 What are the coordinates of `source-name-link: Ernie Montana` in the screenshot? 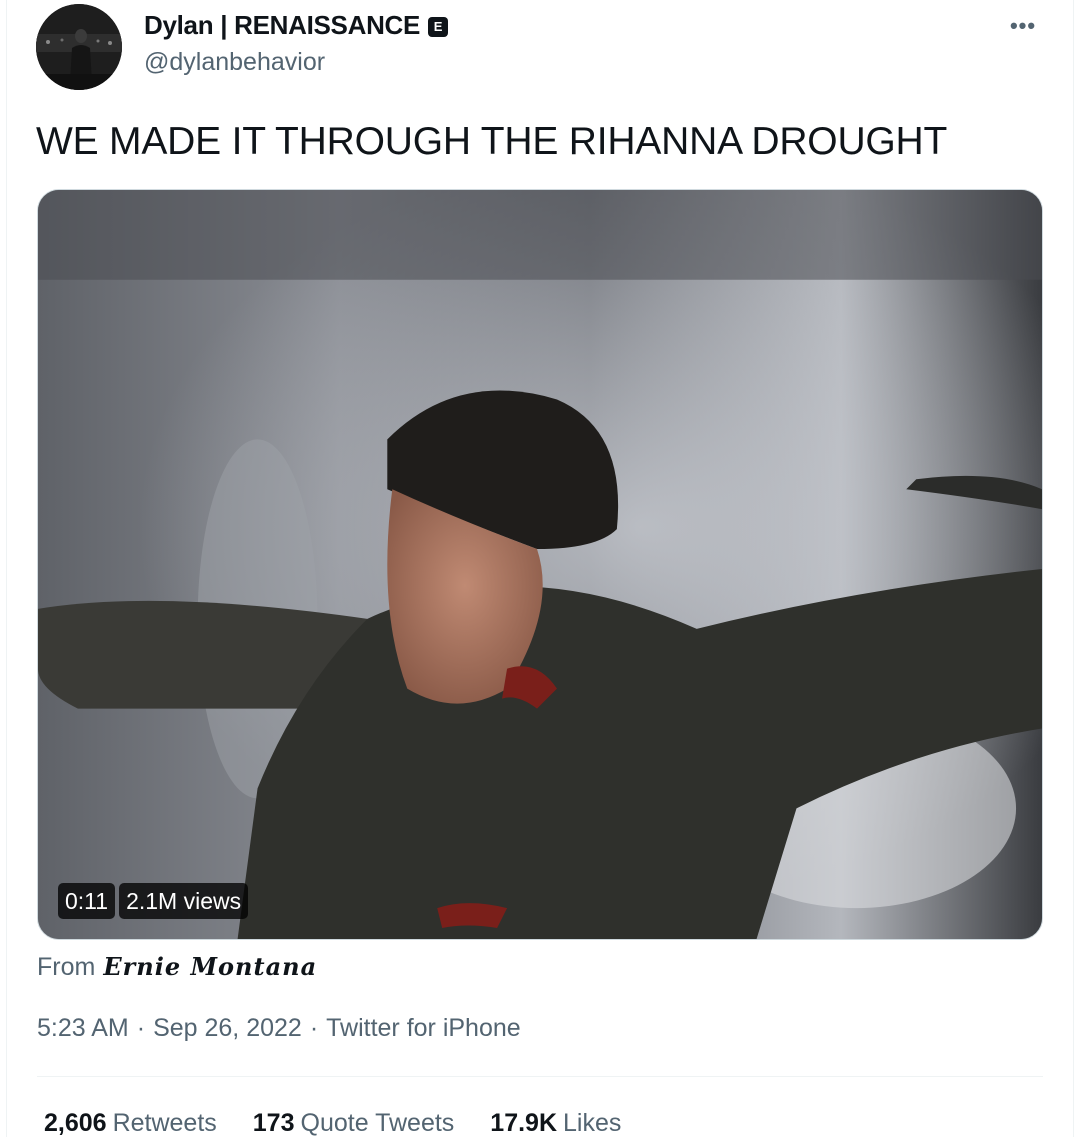 It's located at (210, 966).